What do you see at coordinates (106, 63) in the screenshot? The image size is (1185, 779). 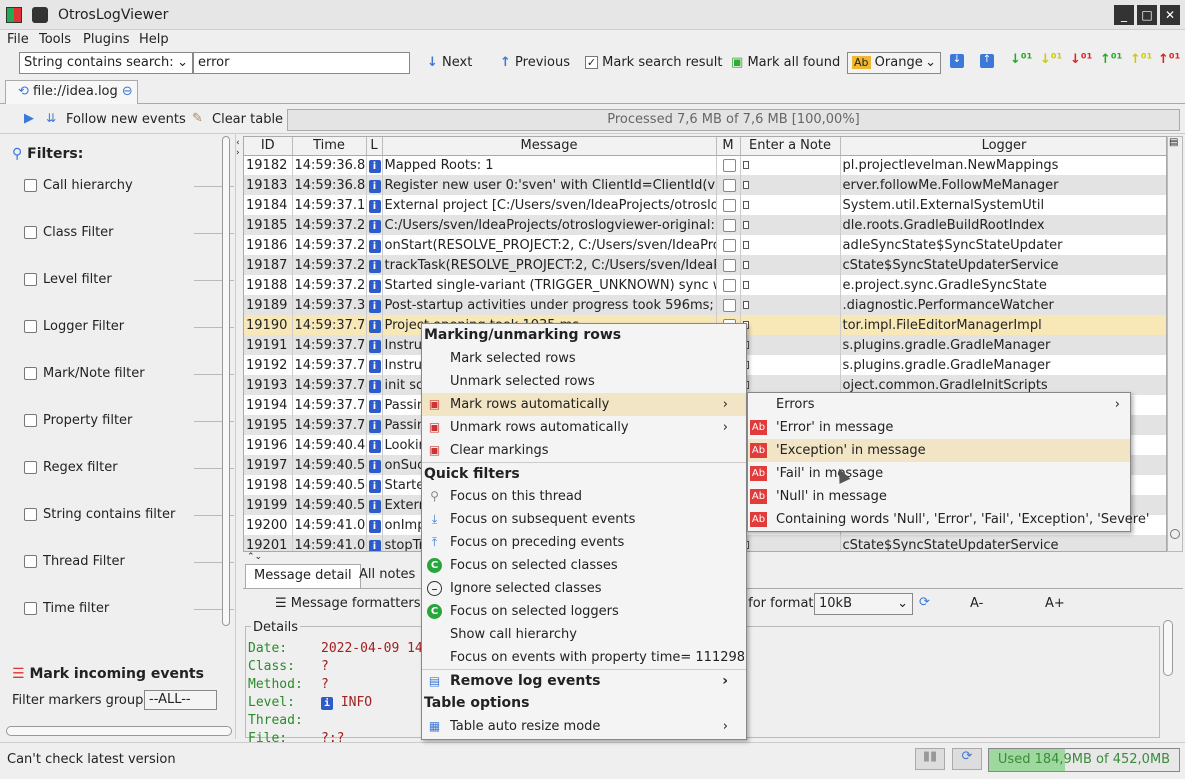 I see `search-mode-select: String contains search: ⌄` at bounding box center [106, 63].